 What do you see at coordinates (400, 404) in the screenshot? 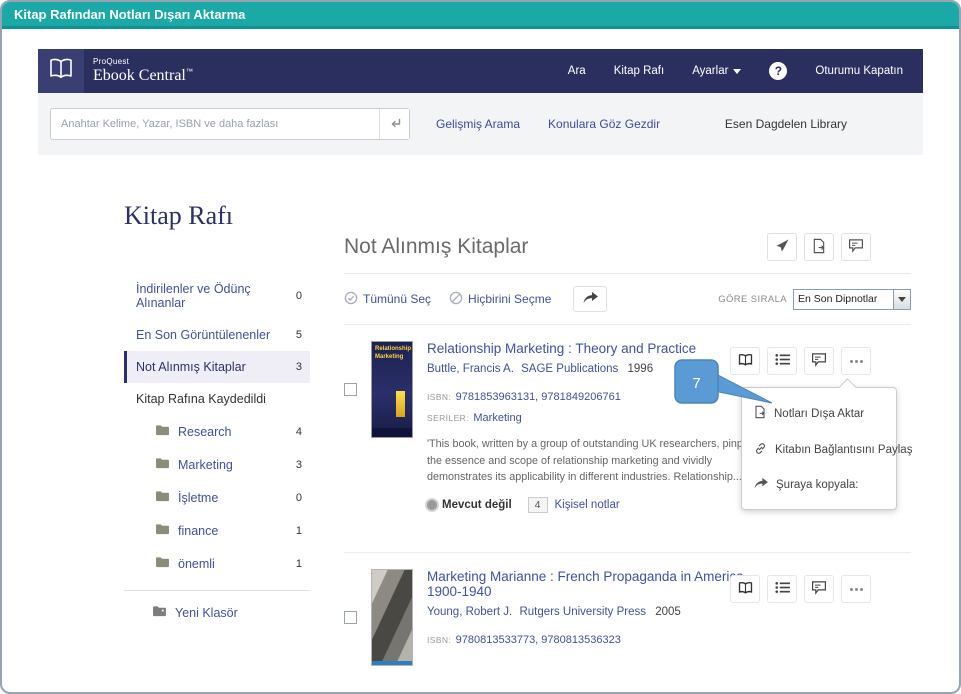
I see `book-cover-art` at bounding box center [400, 404].